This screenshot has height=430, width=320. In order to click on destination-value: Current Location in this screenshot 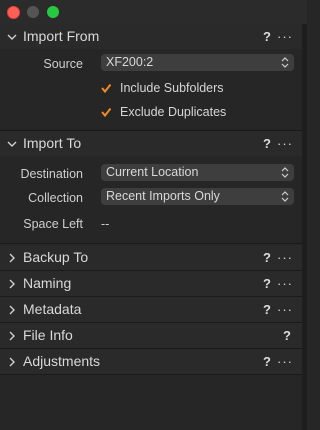, I will do `click(152, 172)`.